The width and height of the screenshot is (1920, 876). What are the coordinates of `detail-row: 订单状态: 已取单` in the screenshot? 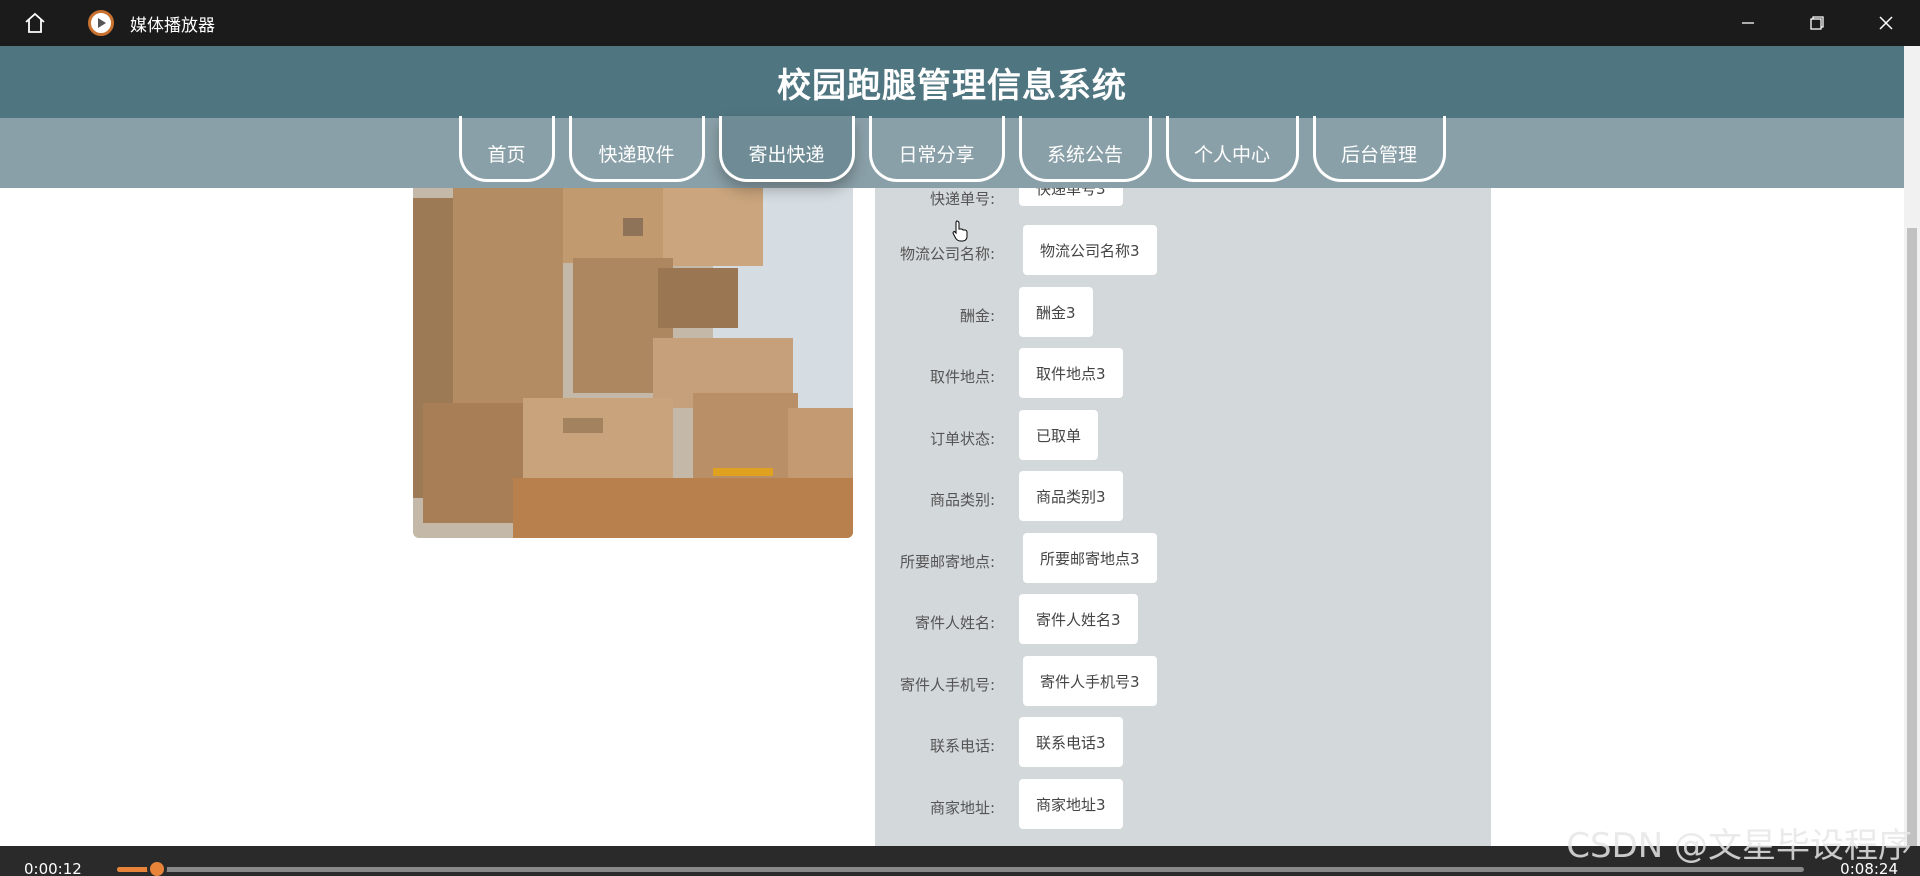 It's located at (1183, 440).